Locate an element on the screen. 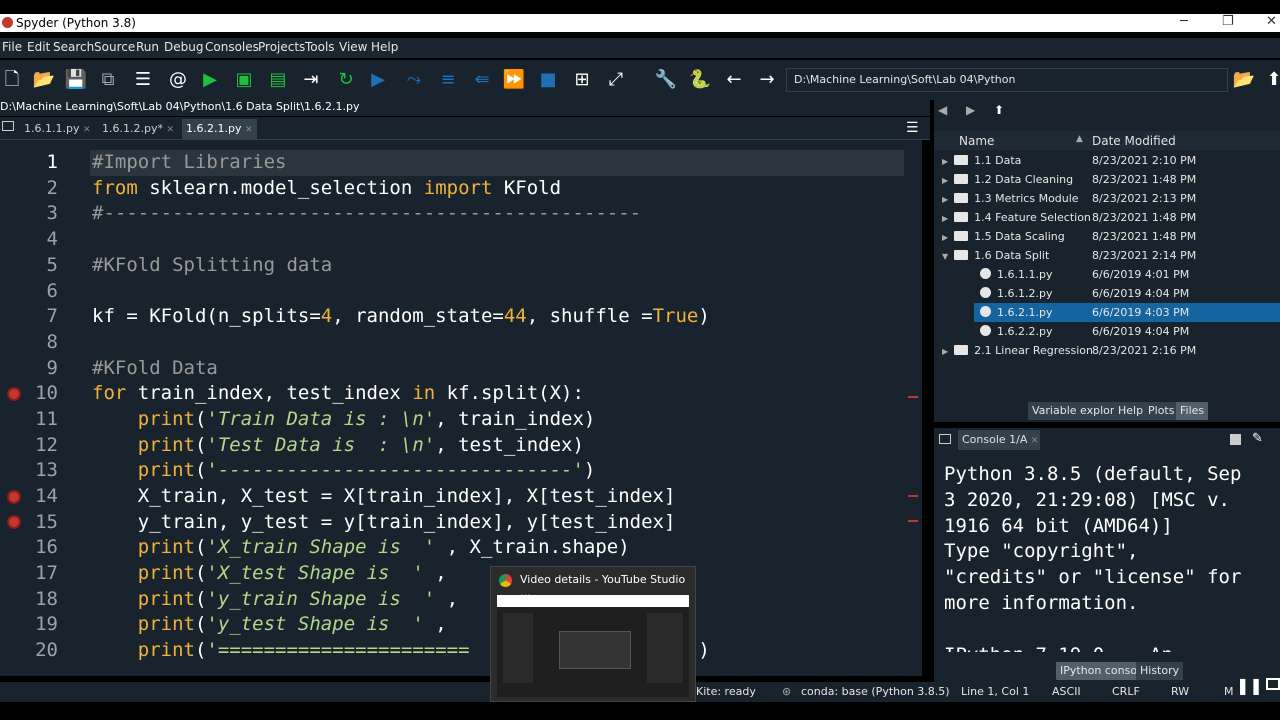 The image size is (1280, 720). menu-search: Search is located at coordinates (73, 47).